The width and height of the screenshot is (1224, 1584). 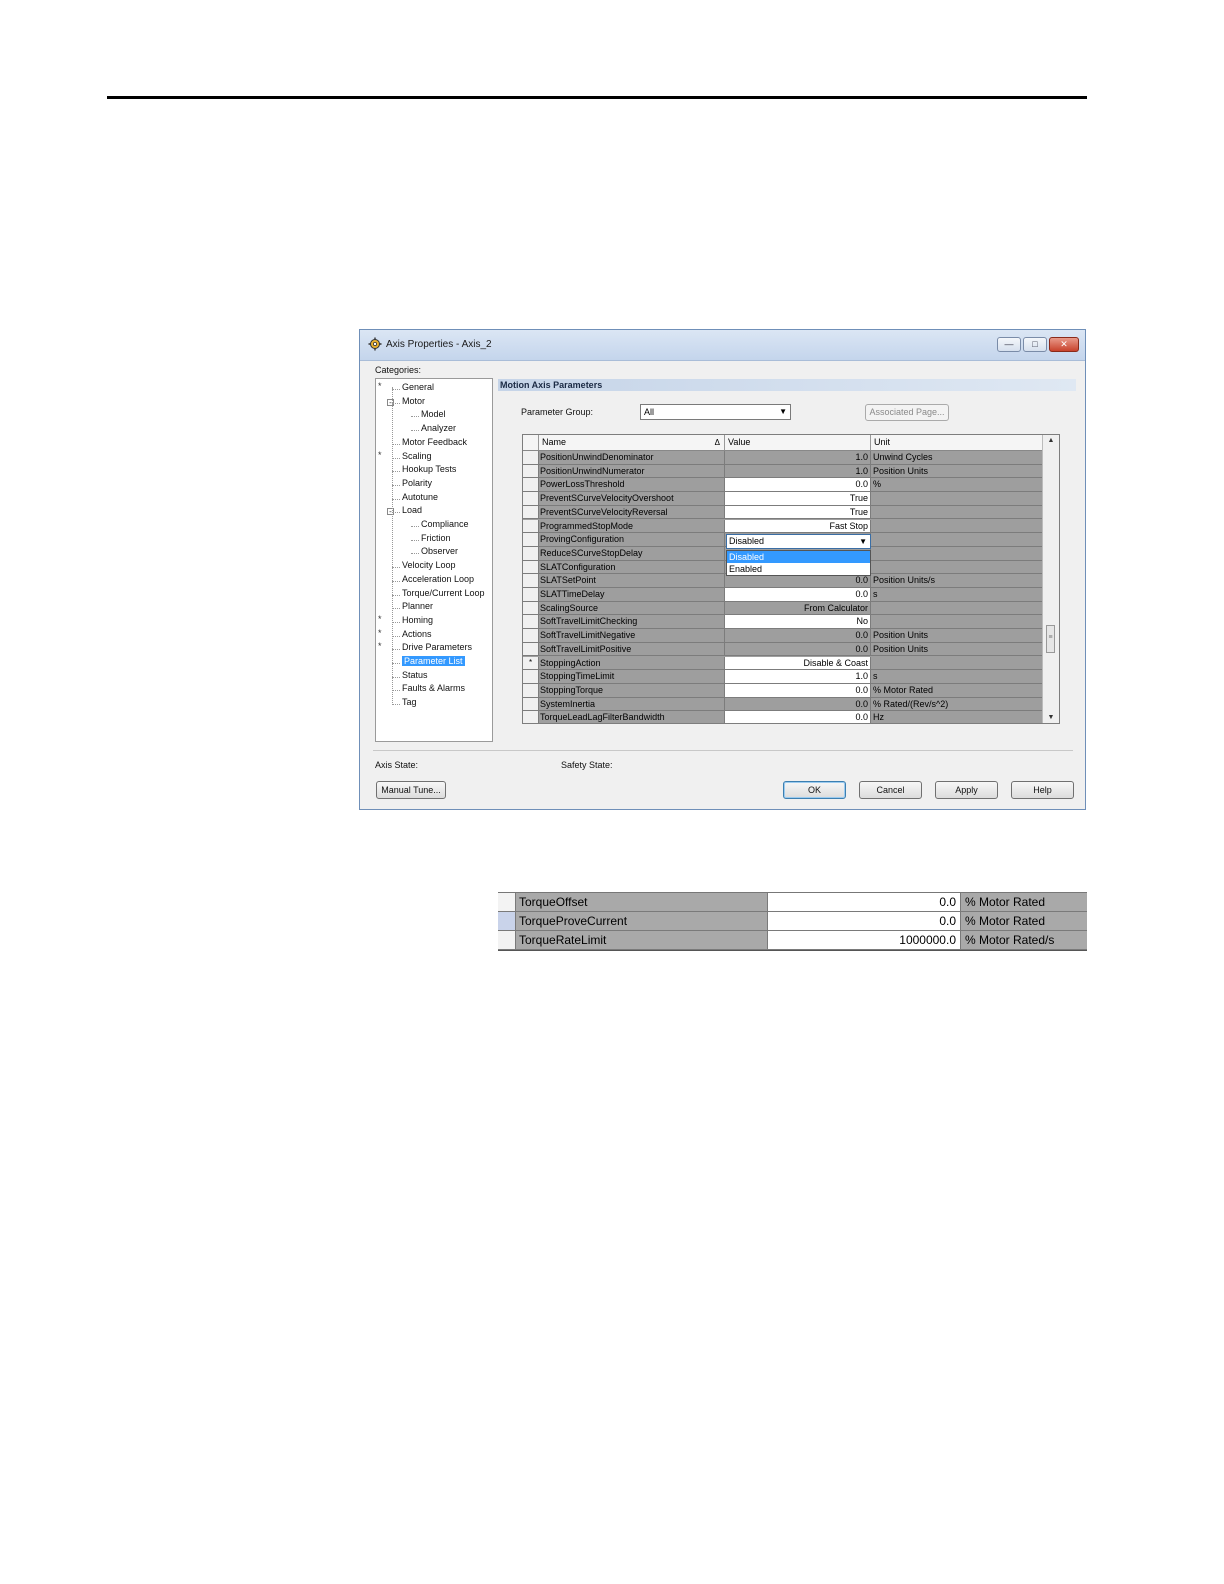 I want to click on tree-item-polarity: Polarity, so click(x=417, y=483).